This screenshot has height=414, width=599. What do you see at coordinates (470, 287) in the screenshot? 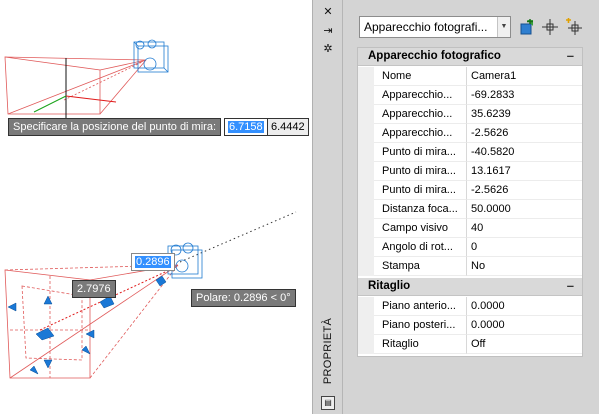
I see `section-header: Ritaglio –` at bounding box center [470, 287].